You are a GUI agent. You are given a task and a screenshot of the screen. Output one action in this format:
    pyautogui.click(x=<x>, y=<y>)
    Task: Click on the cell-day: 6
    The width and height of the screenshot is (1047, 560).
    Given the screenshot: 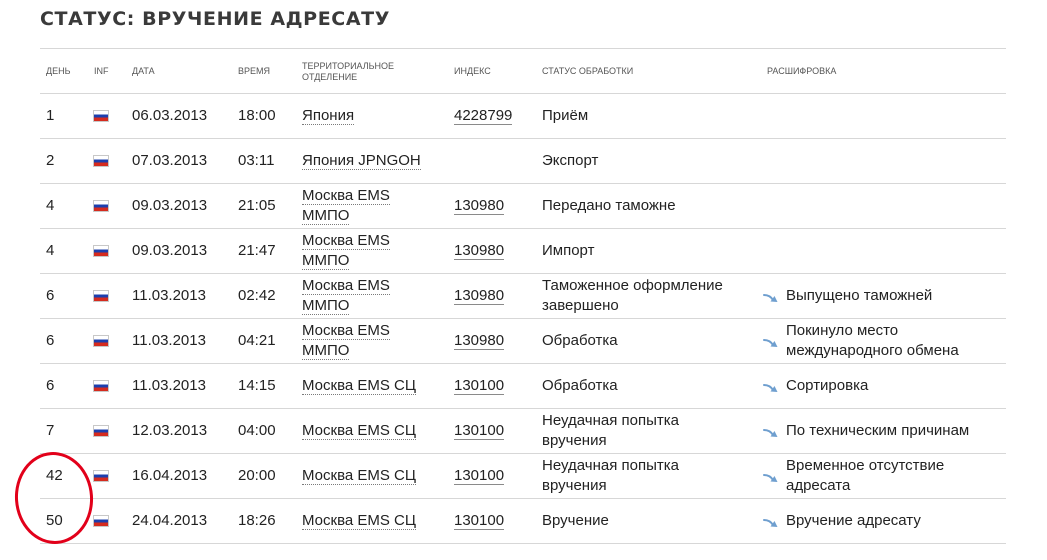 What is the action you would take?
    pyautogui.click(x=64, y=296)
    